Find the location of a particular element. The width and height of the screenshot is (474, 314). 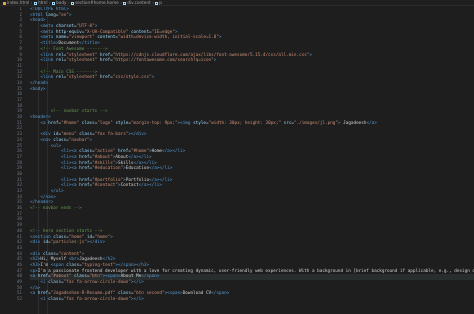

code-token: "btn second" is located at coordinates (149, 294).